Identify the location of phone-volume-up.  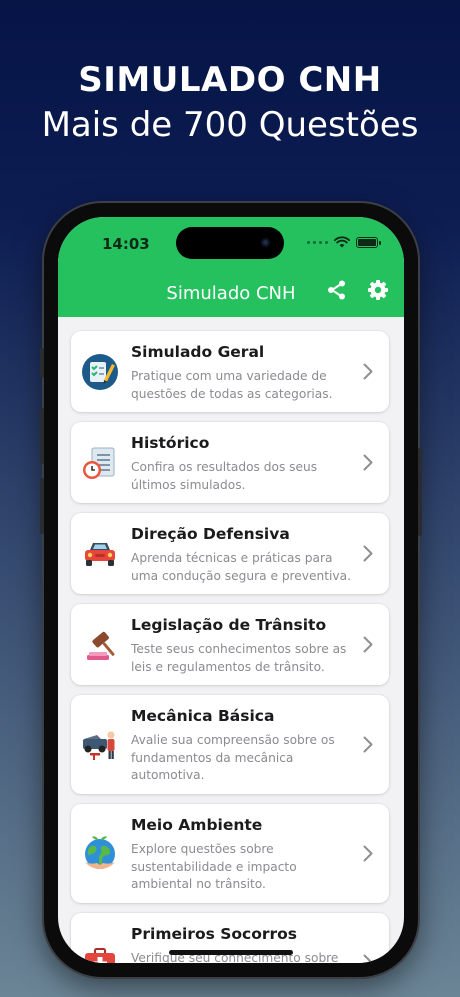
(42, 436).